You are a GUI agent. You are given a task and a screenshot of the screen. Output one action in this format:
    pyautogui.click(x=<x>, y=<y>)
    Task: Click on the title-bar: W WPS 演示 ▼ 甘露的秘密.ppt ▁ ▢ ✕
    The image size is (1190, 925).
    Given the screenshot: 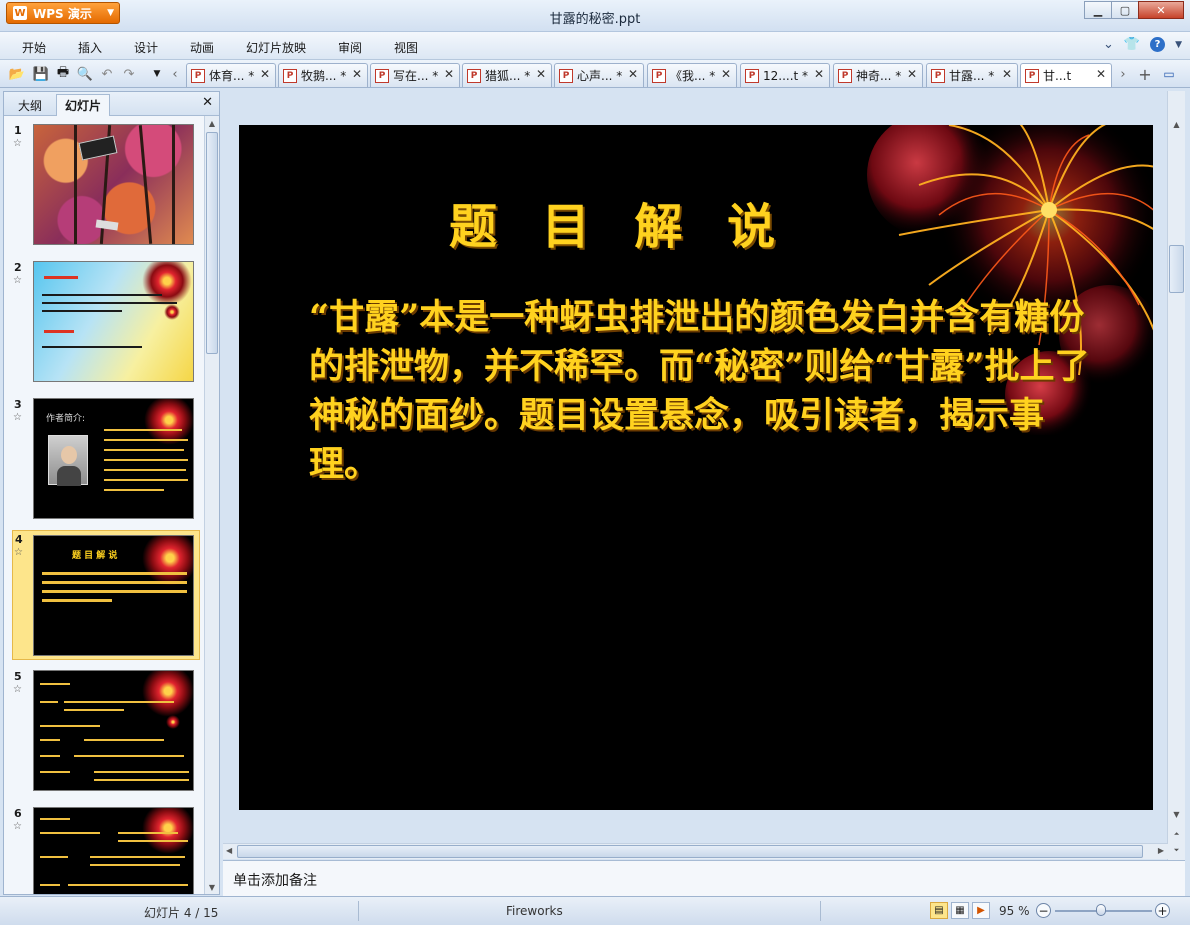 What is the action you would take?
    pyautogui.click(x=595, y=16)
    